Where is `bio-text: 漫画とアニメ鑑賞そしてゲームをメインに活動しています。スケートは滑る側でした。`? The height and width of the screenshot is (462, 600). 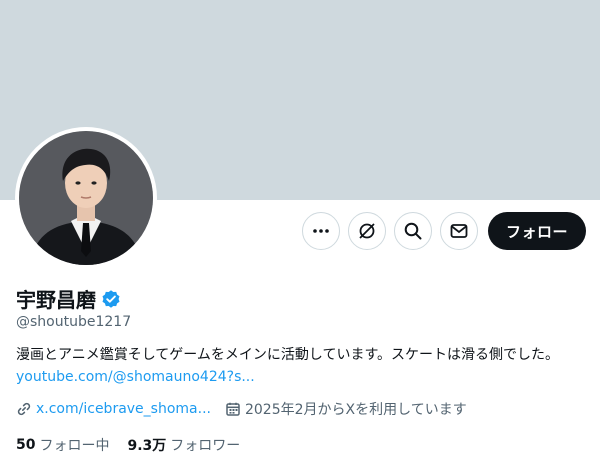 bio-text: 漫画とアニメ鑑賞そしてゲームをメインに活動しています。スケートは滑る側でした。 is located at coordinates (288, 355).